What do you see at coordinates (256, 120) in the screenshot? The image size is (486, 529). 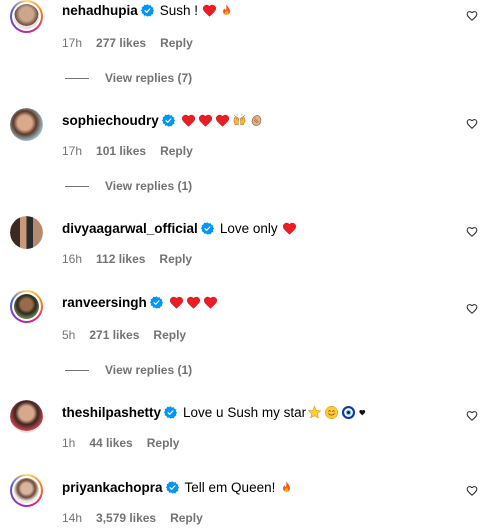 I see `clap-icon` at bounding box center [256, 120].